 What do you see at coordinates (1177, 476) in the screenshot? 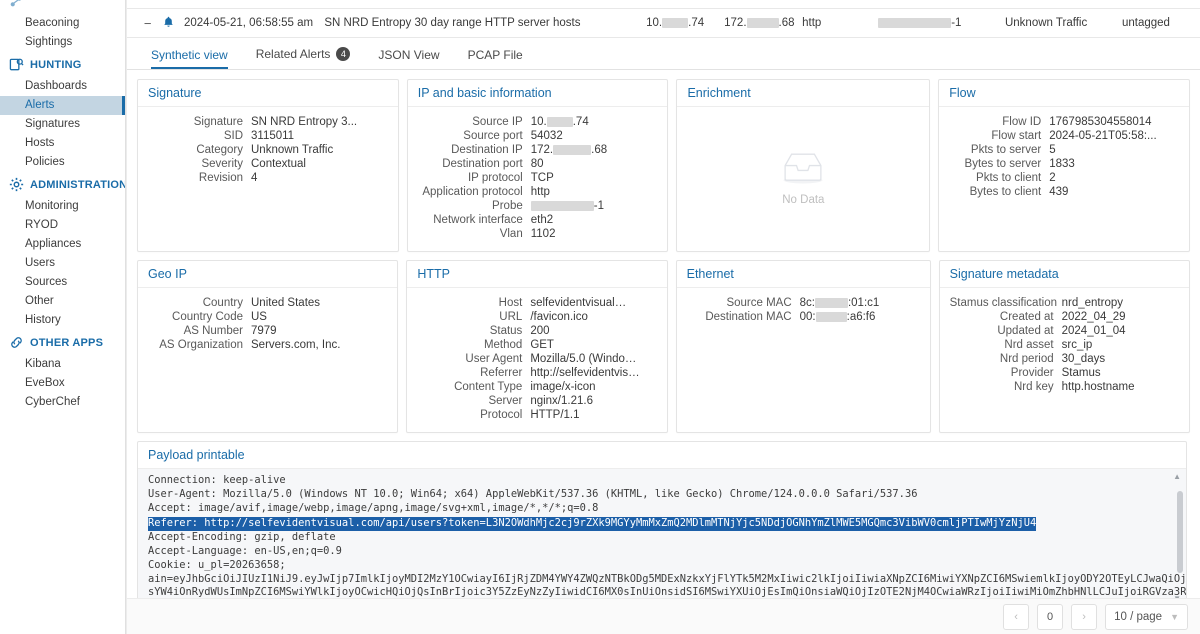
I see `scroll-up-arrow: ▲` at bounding box center [1177, 476].